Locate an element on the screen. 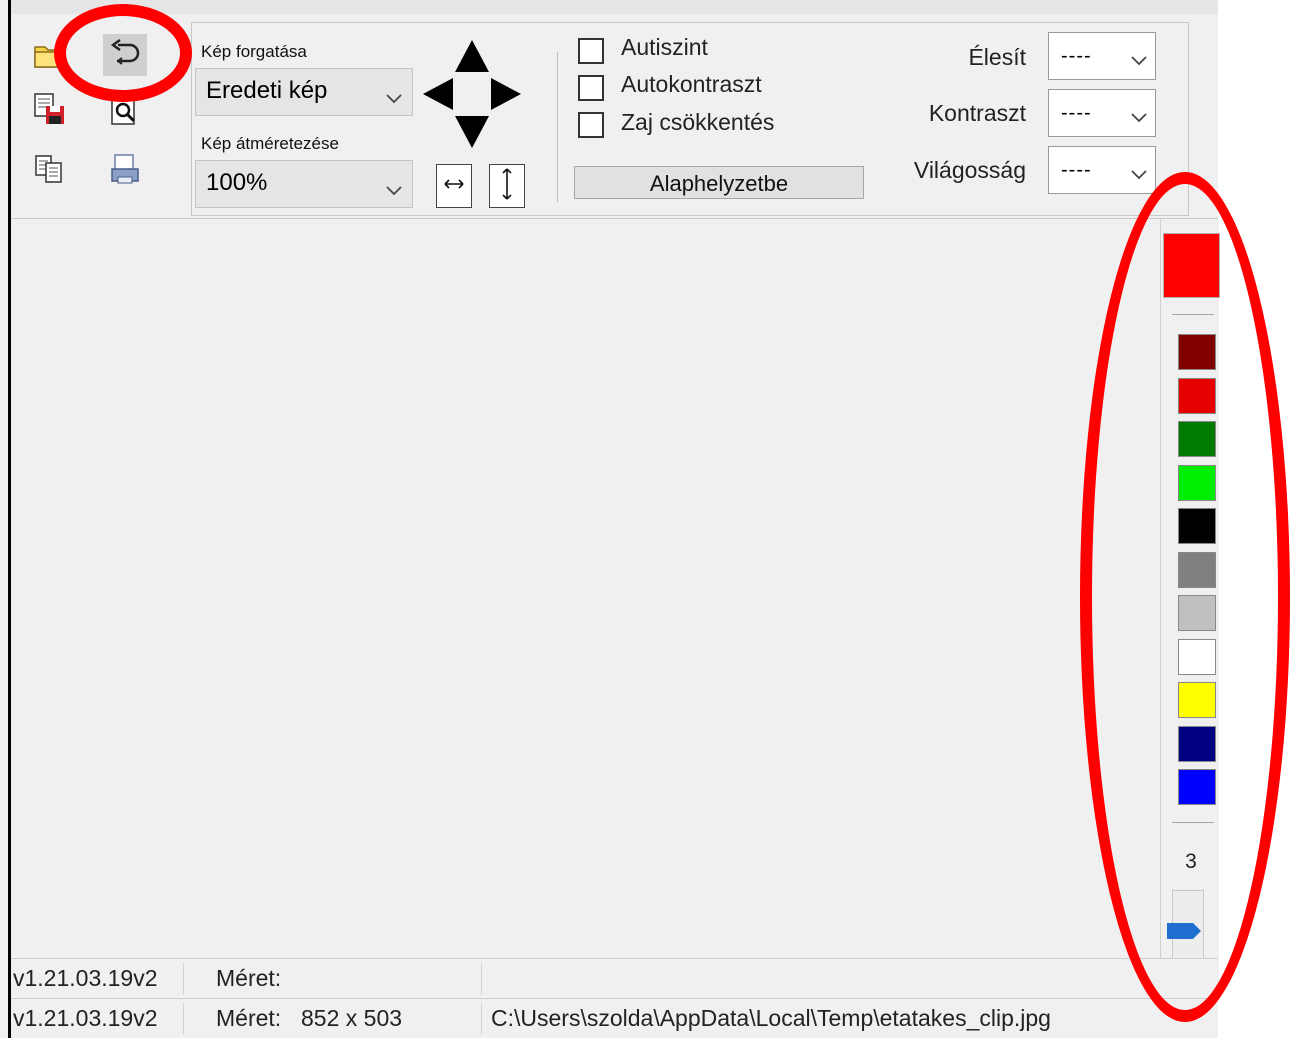 This screenshot has width=1299, height=1038. checkbox-autiszint-label: Autiszint is located at coordinates (664, 47).